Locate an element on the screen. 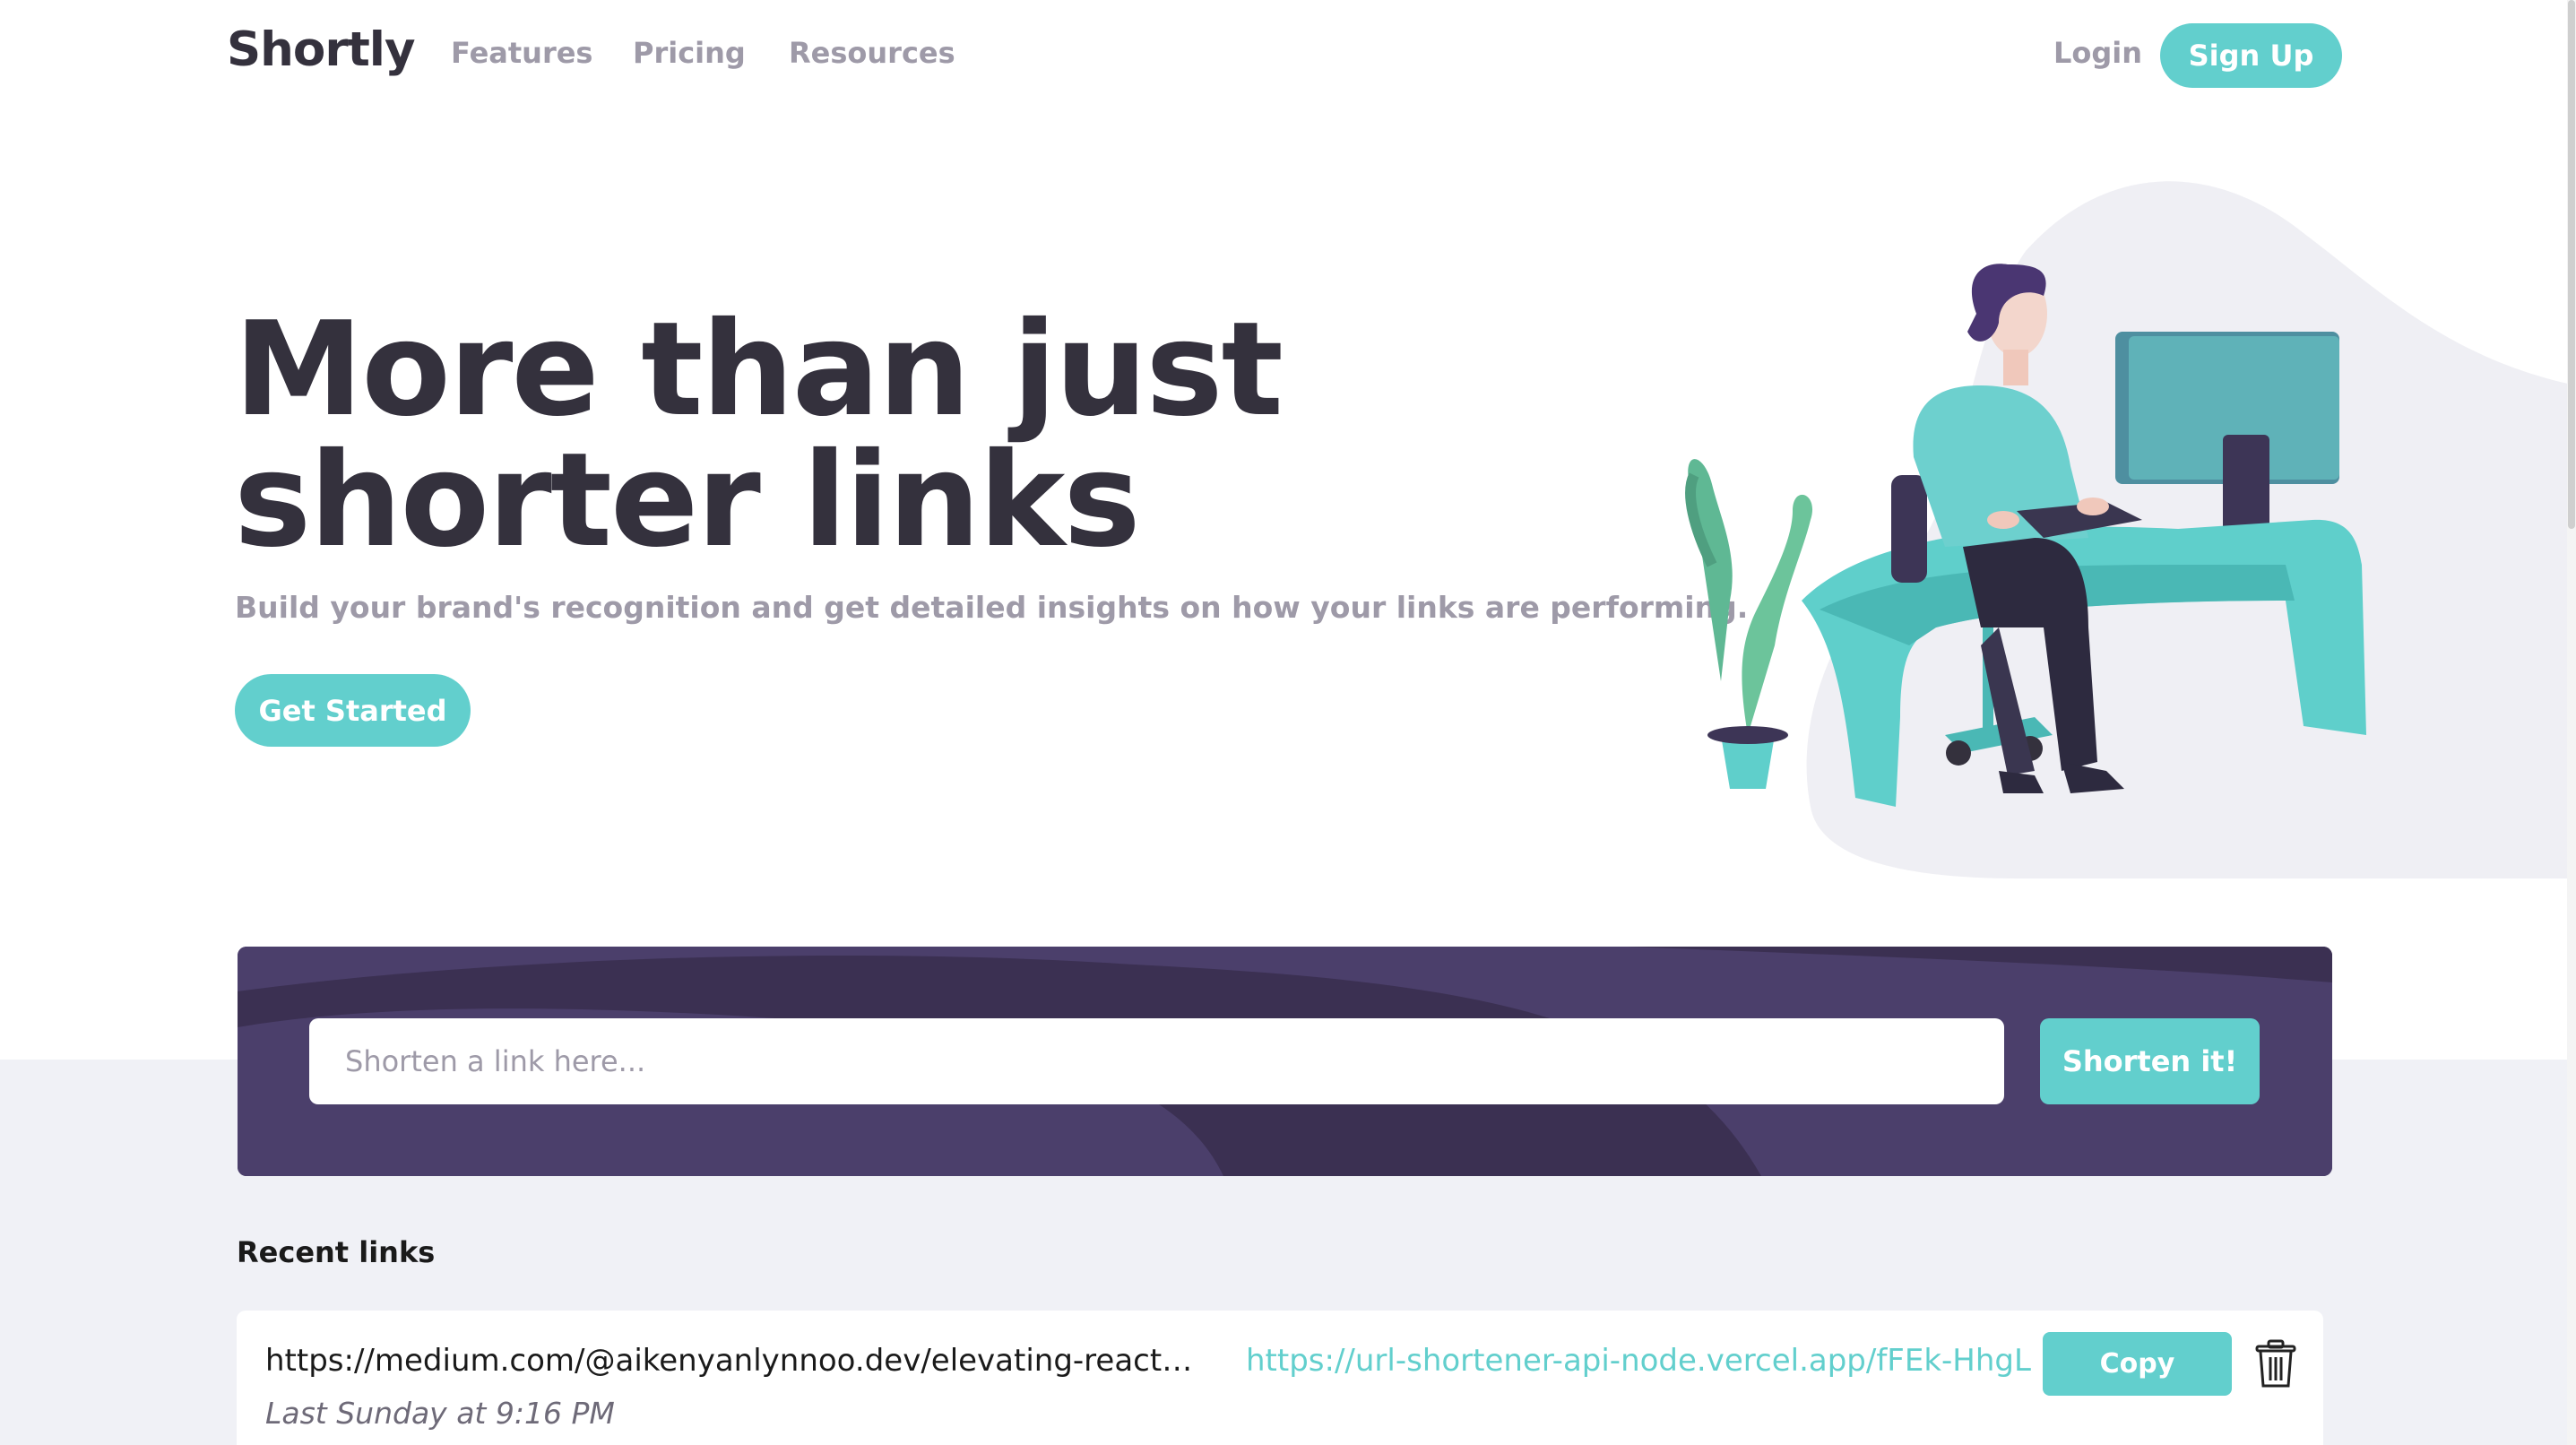 The height and width of the screenshot is (1445, 2576). trash-icon is located at coordinates (2275, 1364).